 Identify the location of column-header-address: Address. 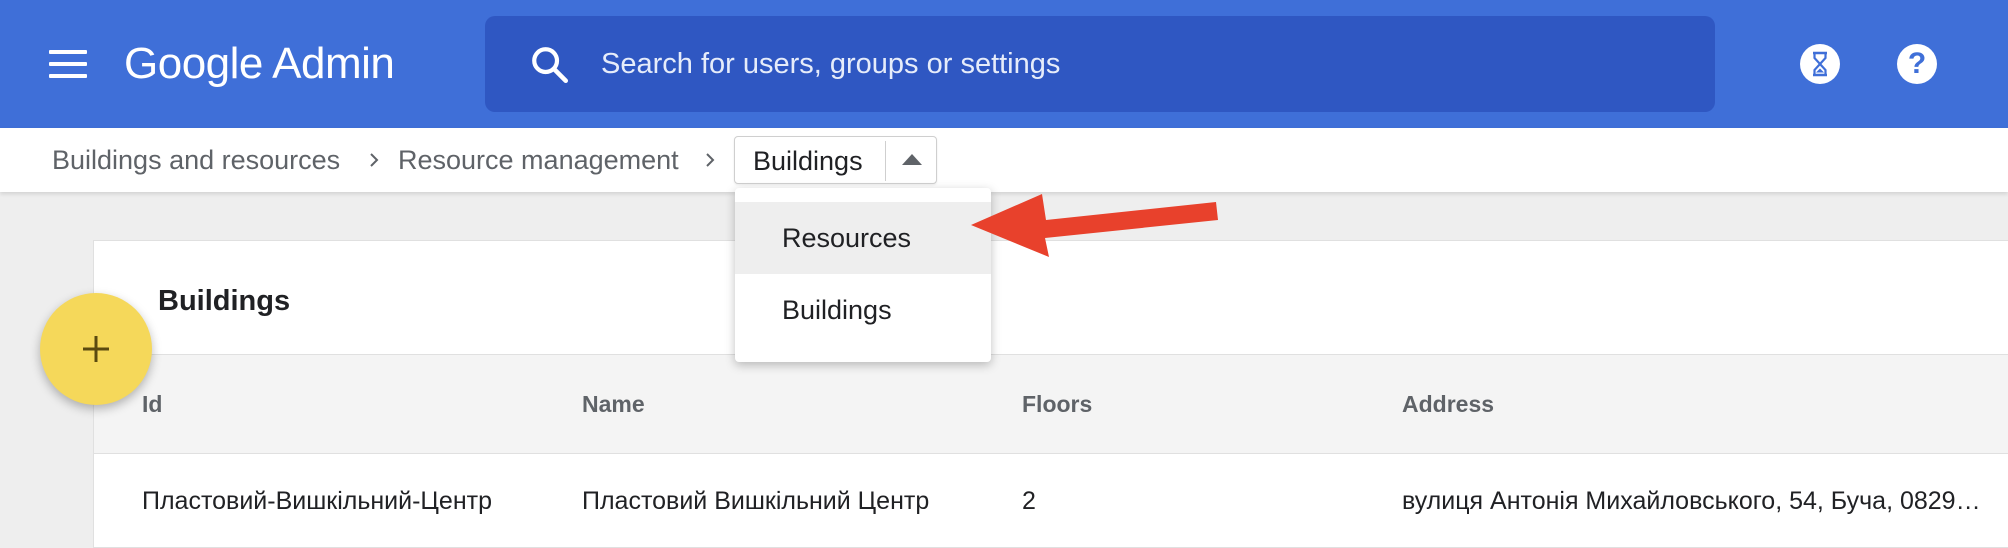
(1448, 404).